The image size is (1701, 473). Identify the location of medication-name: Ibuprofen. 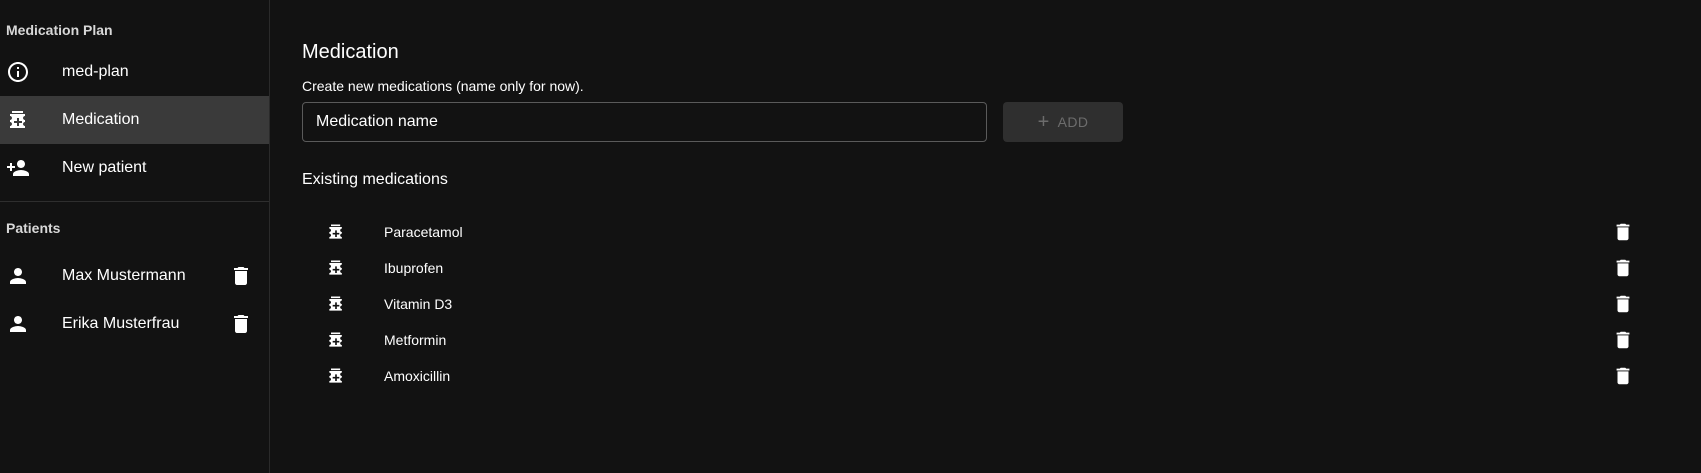
(414, 268).